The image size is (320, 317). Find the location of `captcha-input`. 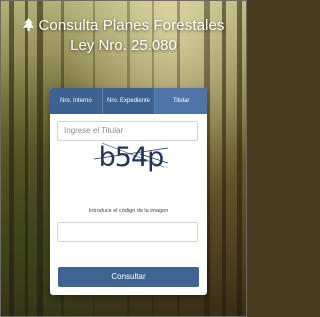

captcha-input is located at coordinates (127, 232).